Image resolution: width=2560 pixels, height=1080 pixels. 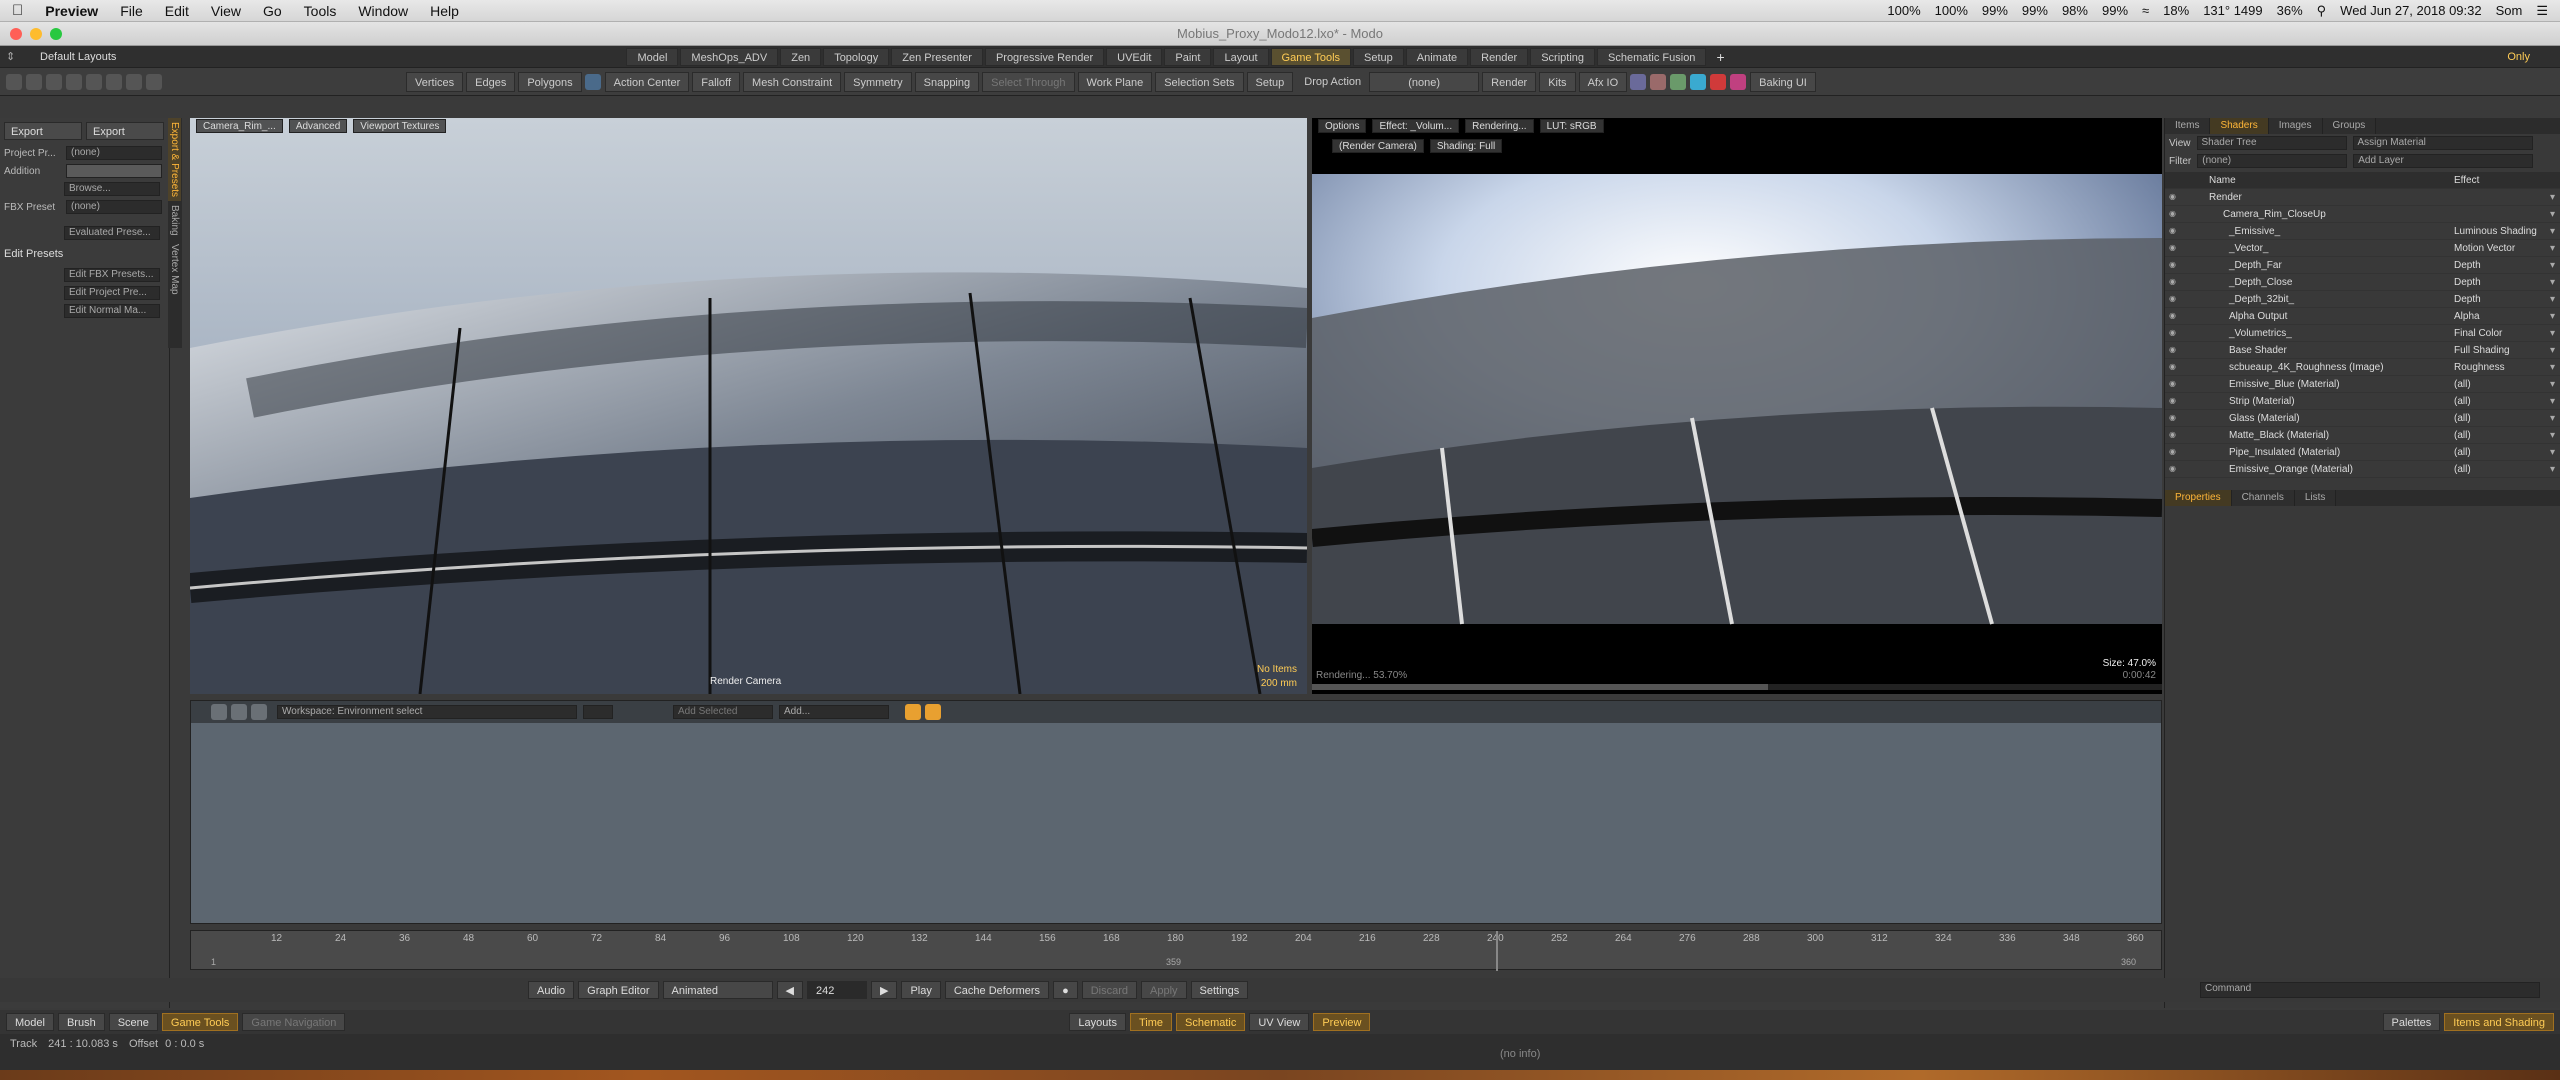 What do you see at coordinates (1028, 81) in the screenshot?
I see `select-through-button: Select Through` at bounding box center [1028, 81].